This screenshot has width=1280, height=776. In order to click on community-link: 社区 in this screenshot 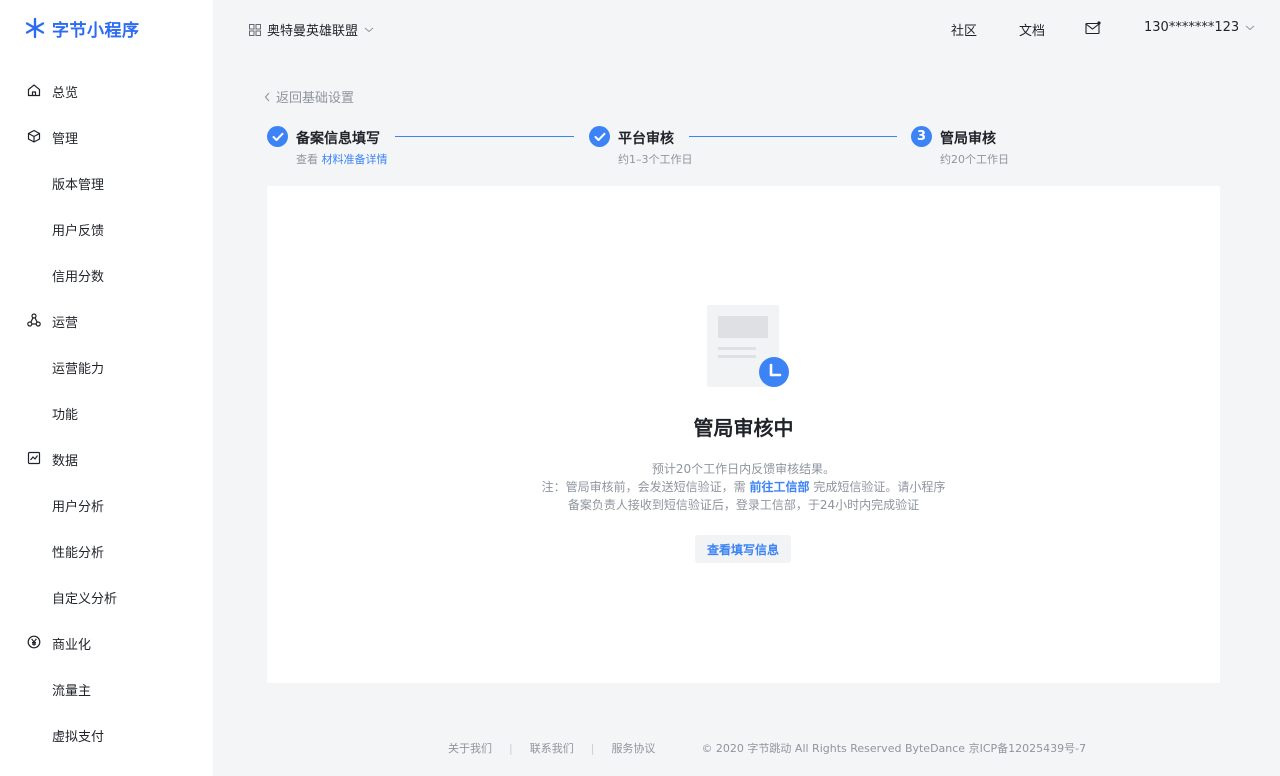, I will do `click(964, 29)`.